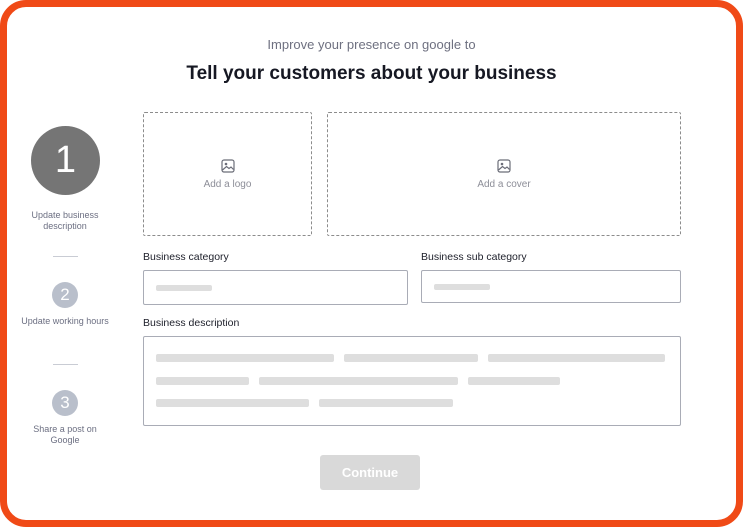 This screenshot has height=527, width=743. Describe the element at coordinates (65, 434) in the screenshot. I see `step-3-label: Share a post on Google` at that location.